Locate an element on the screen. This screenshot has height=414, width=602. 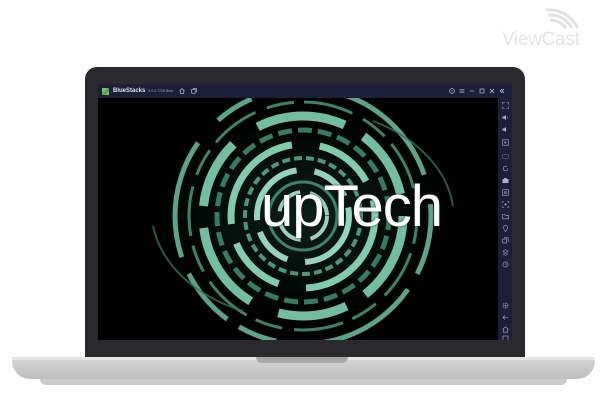
window-controls: ? is located at coordinates (479, 91).